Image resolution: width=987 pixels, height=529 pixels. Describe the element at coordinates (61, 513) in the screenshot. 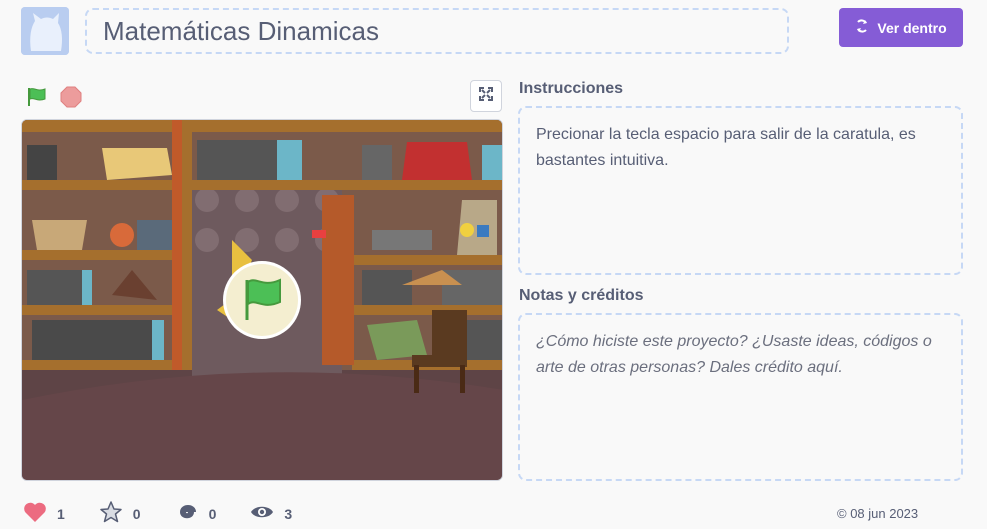

I see `love-count: 1` at that location.